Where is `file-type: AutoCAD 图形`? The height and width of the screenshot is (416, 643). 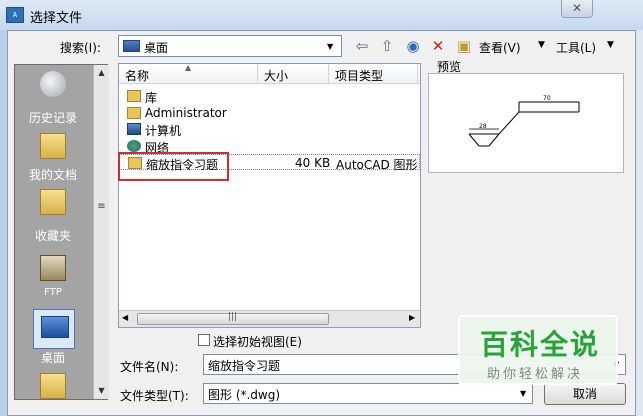 file-type: AutoCAD 图形 is located at coordinates (377, 165).